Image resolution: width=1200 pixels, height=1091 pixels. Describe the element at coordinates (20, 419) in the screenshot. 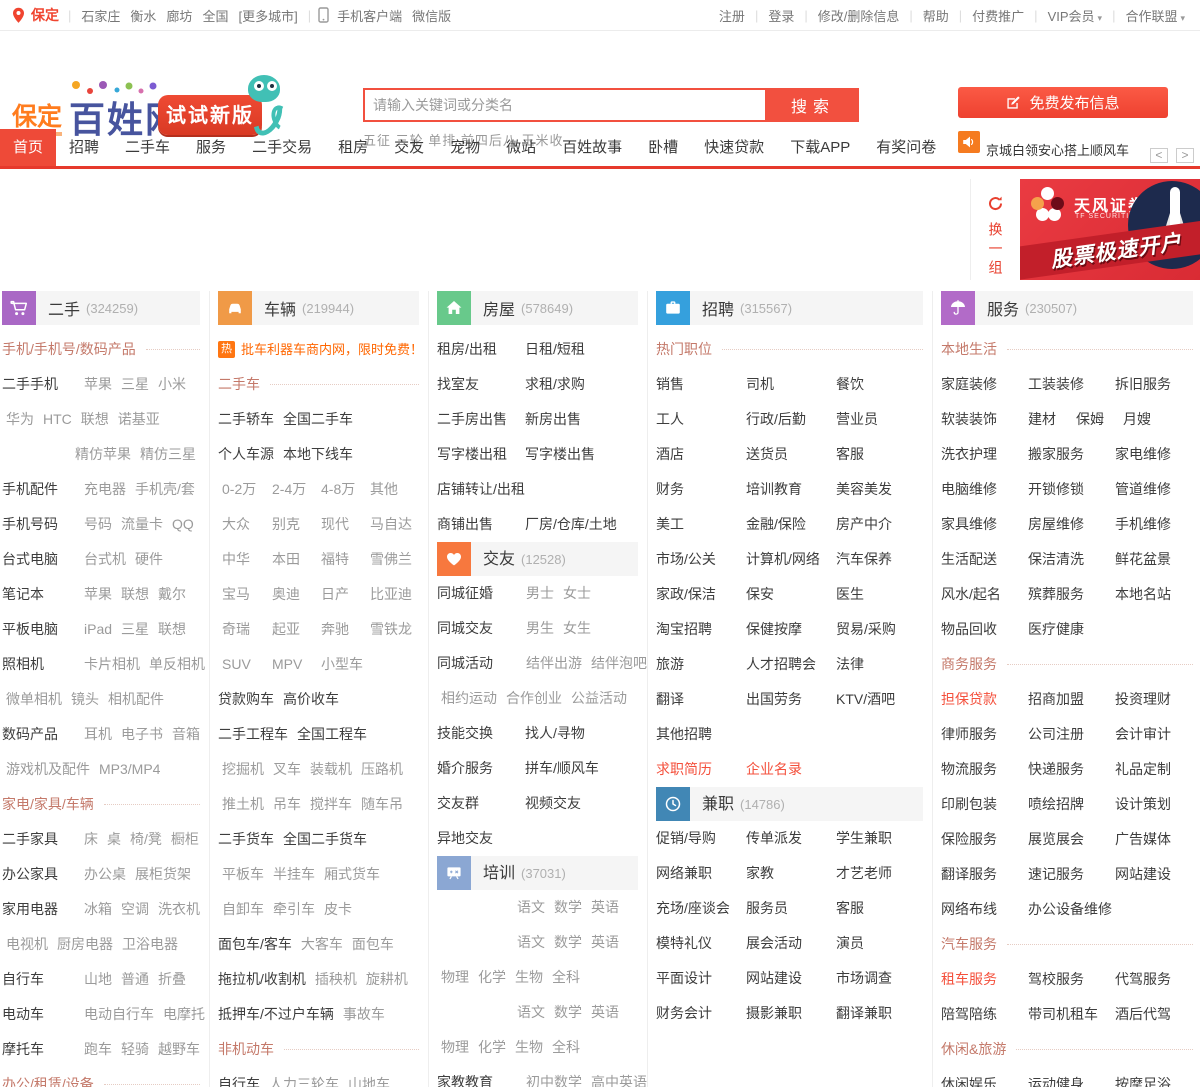

I see `category-link: 华为` at that location.